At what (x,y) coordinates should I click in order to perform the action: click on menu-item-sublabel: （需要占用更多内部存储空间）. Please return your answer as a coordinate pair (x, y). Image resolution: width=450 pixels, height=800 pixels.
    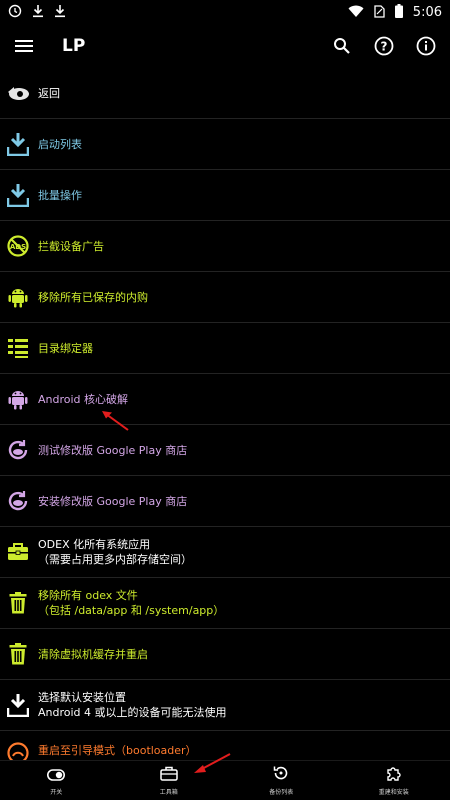
    Looking at the image, I should click on (115, 559).